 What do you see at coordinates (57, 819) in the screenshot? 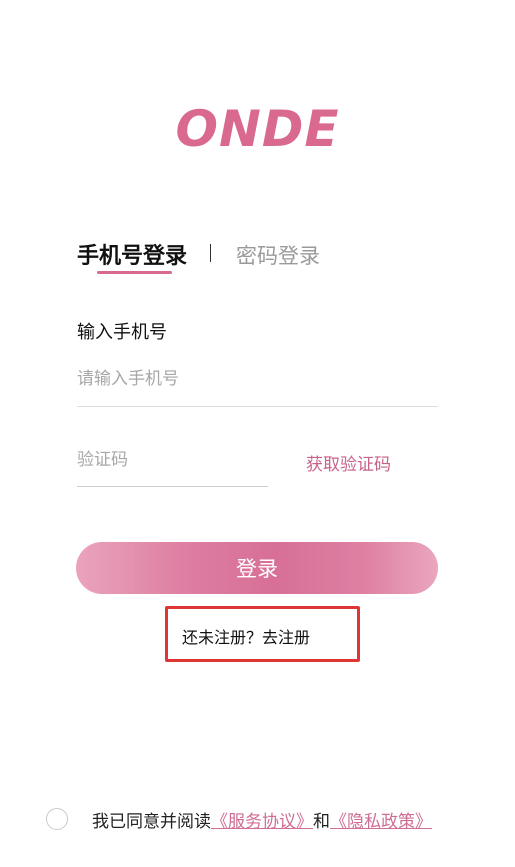
I see `agreement-radio` at bounding box center [57, 819].